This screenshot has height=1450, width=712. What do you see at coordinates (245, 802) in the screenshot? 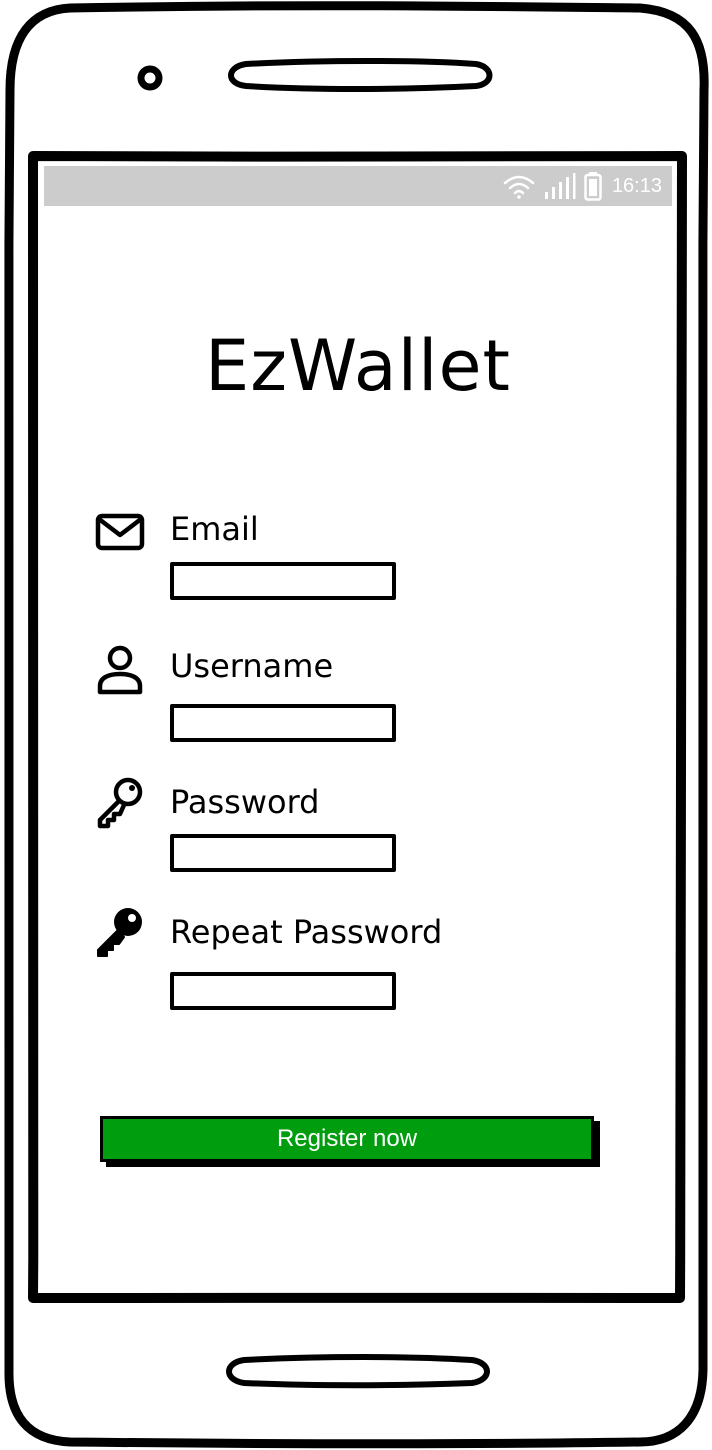
I see `password-label: Password` at bounding box center [245, 802].